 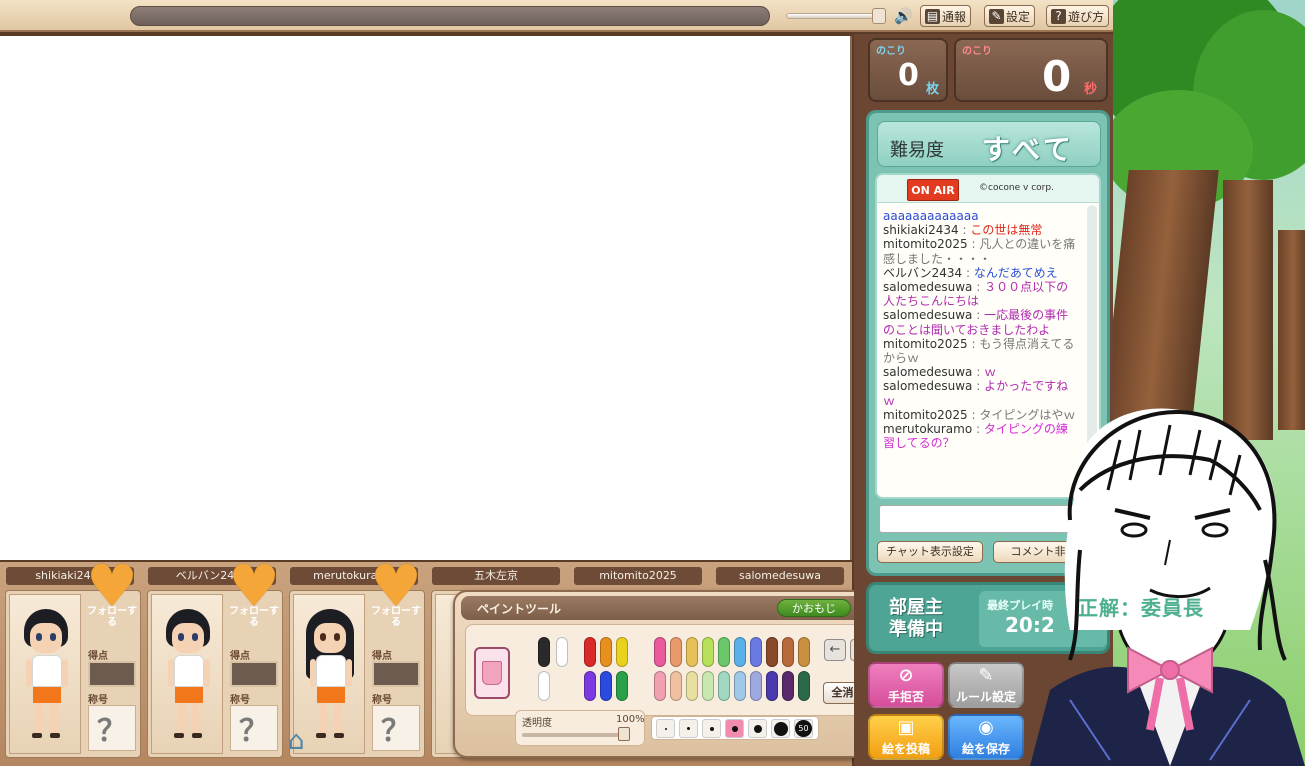 What do you see at coordinates (930, 552) in the screenshot?
I see `chat-display-settings-button: チャット表示設定` at bounding box center [930, 552].